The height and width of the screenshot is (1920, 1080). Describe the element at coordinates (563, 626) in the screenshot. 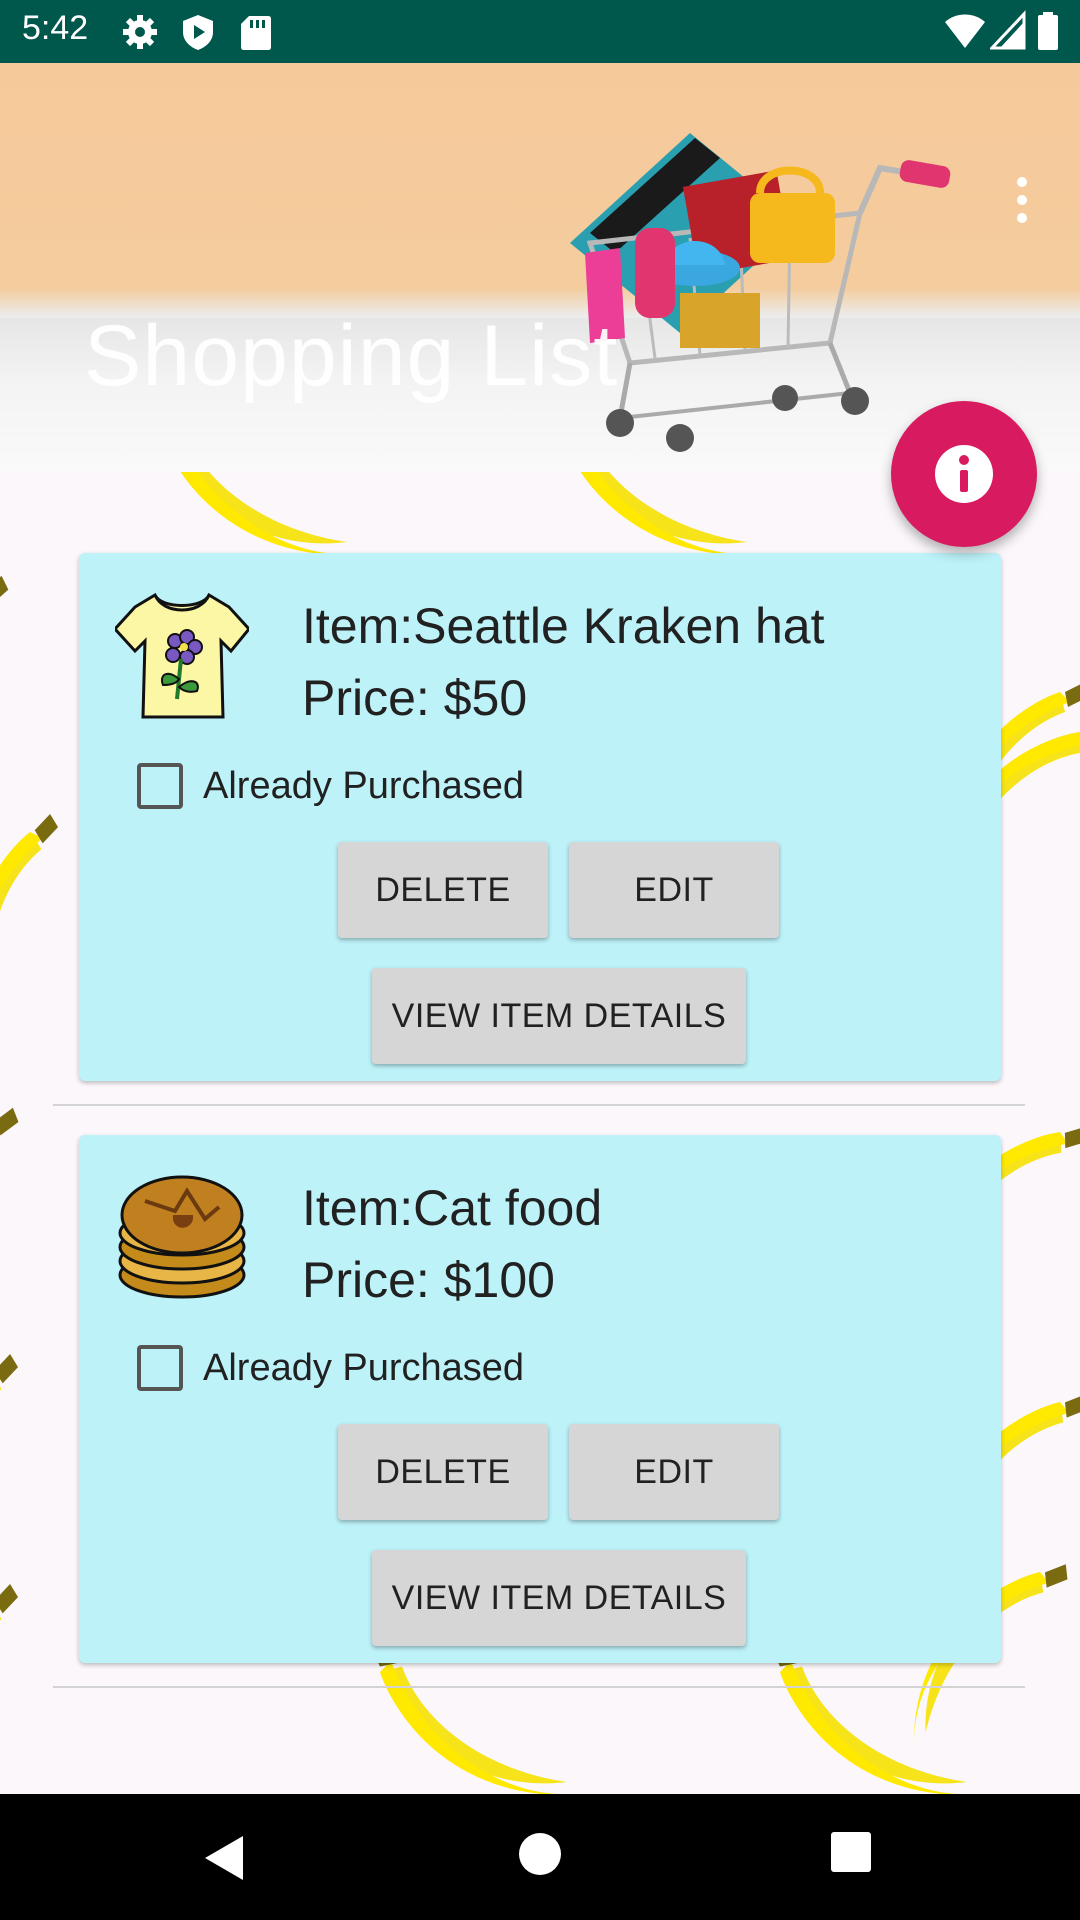

I see `item-name: Item:Seattle Kraken hat` at that location.